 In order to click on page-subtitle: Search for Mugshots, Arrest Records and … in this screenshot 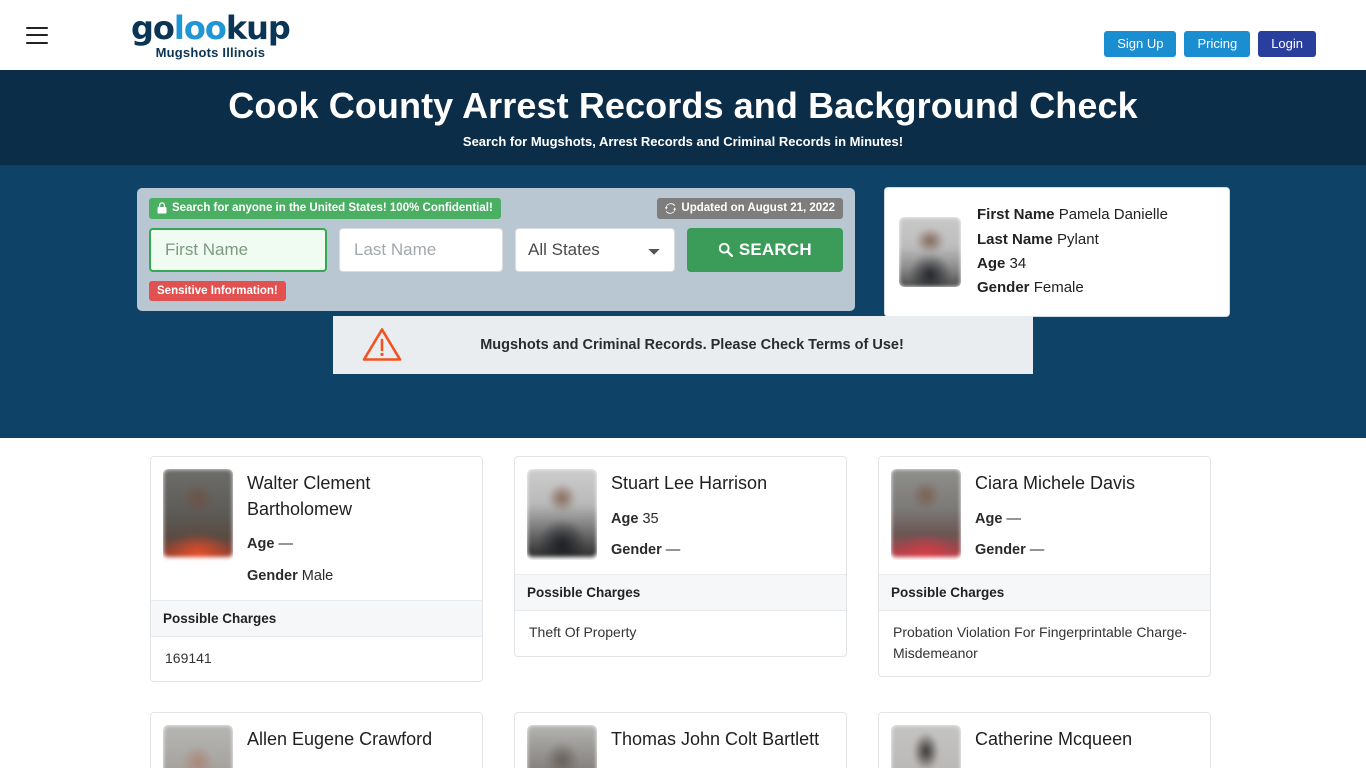, I will do `click(683, 142)`.